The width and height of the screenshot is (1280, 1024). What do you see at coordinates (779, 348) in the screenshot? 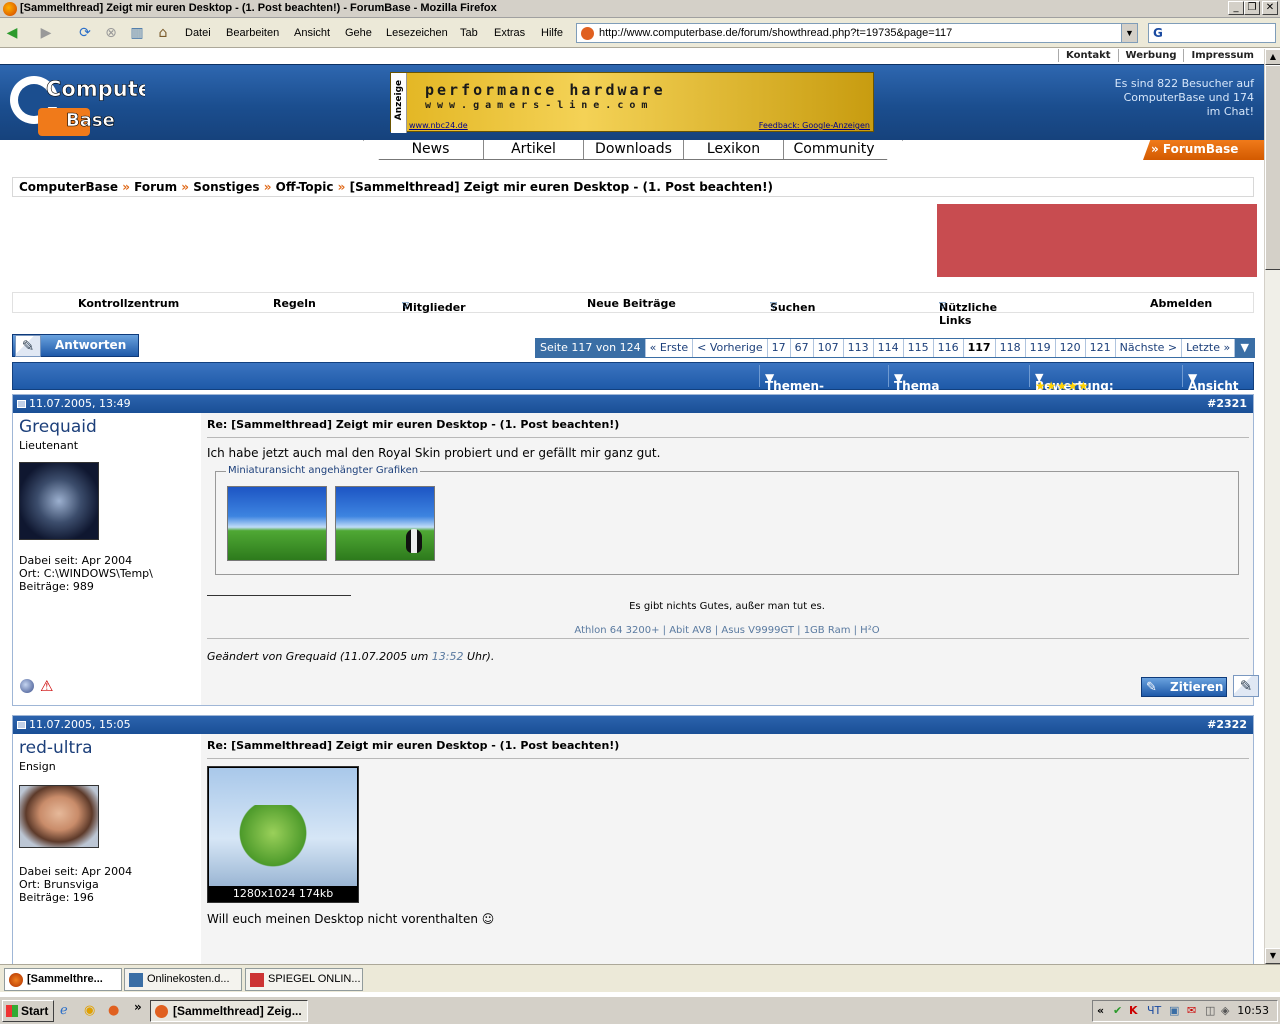
I see `page-link: 17` at bounding box center [779, 348].